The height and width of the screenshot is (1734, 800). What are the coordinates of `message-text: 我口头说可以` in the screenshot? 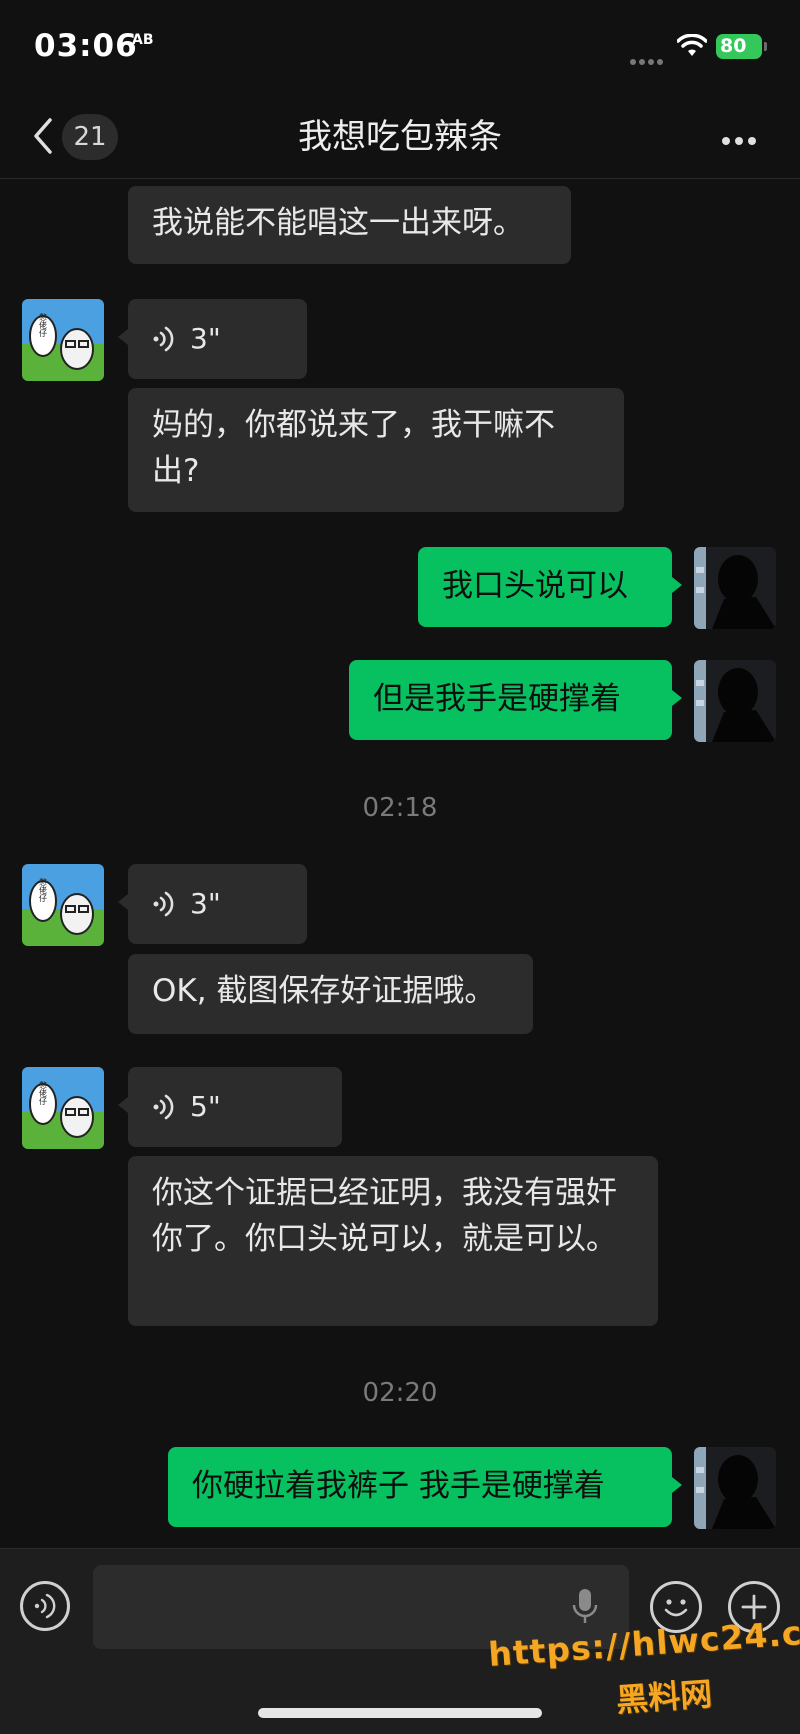 It's located at (535, 586).